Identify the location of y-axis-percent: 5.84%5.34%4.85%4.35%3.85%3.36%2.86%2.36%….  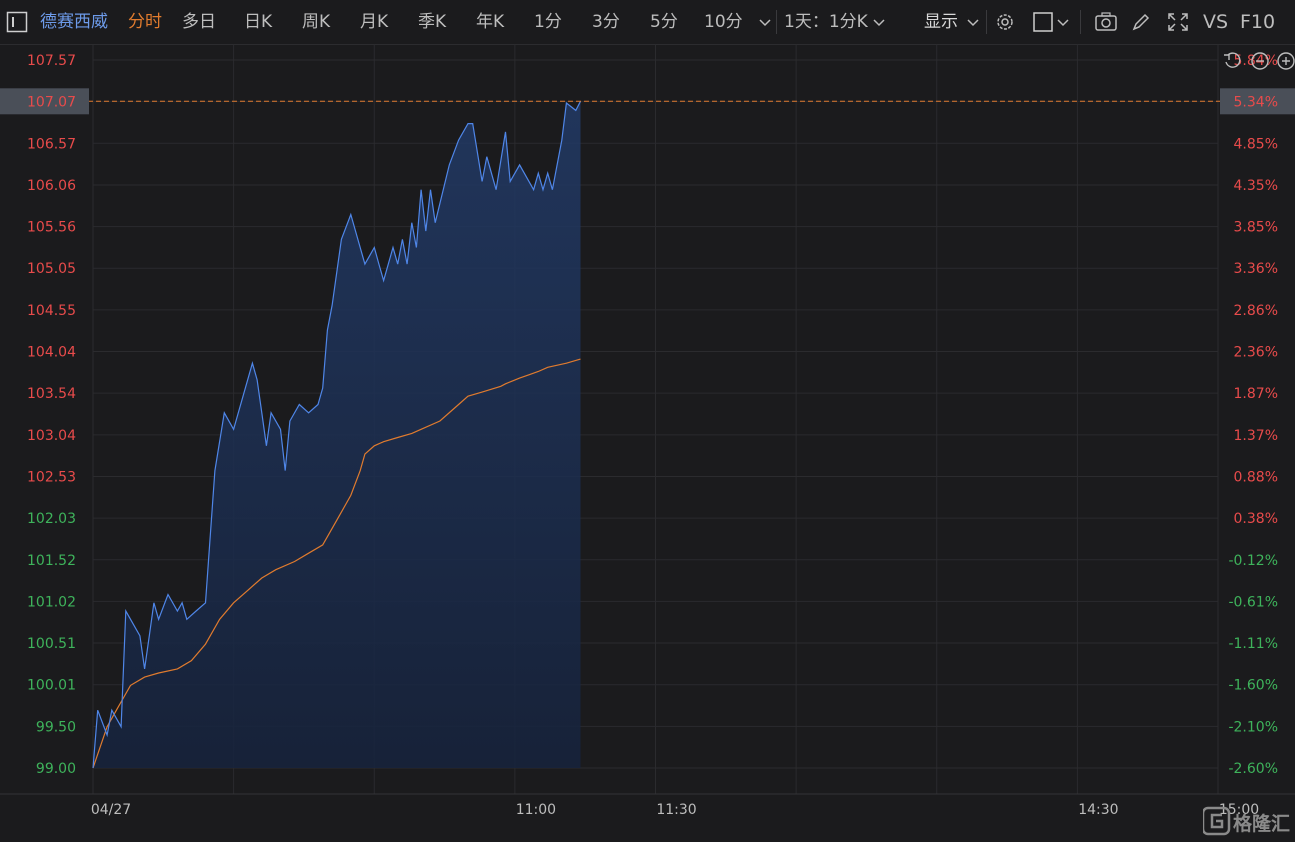
(1253, 415).